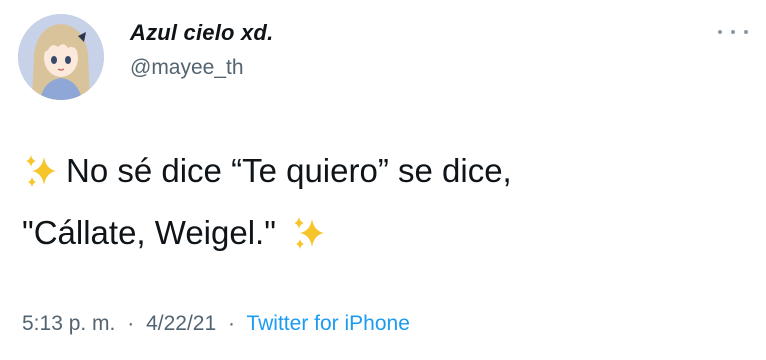 The height and width of the screenshot is (360, 766). I want to click on anime-girl-avatar-icon, so click(61, 57).